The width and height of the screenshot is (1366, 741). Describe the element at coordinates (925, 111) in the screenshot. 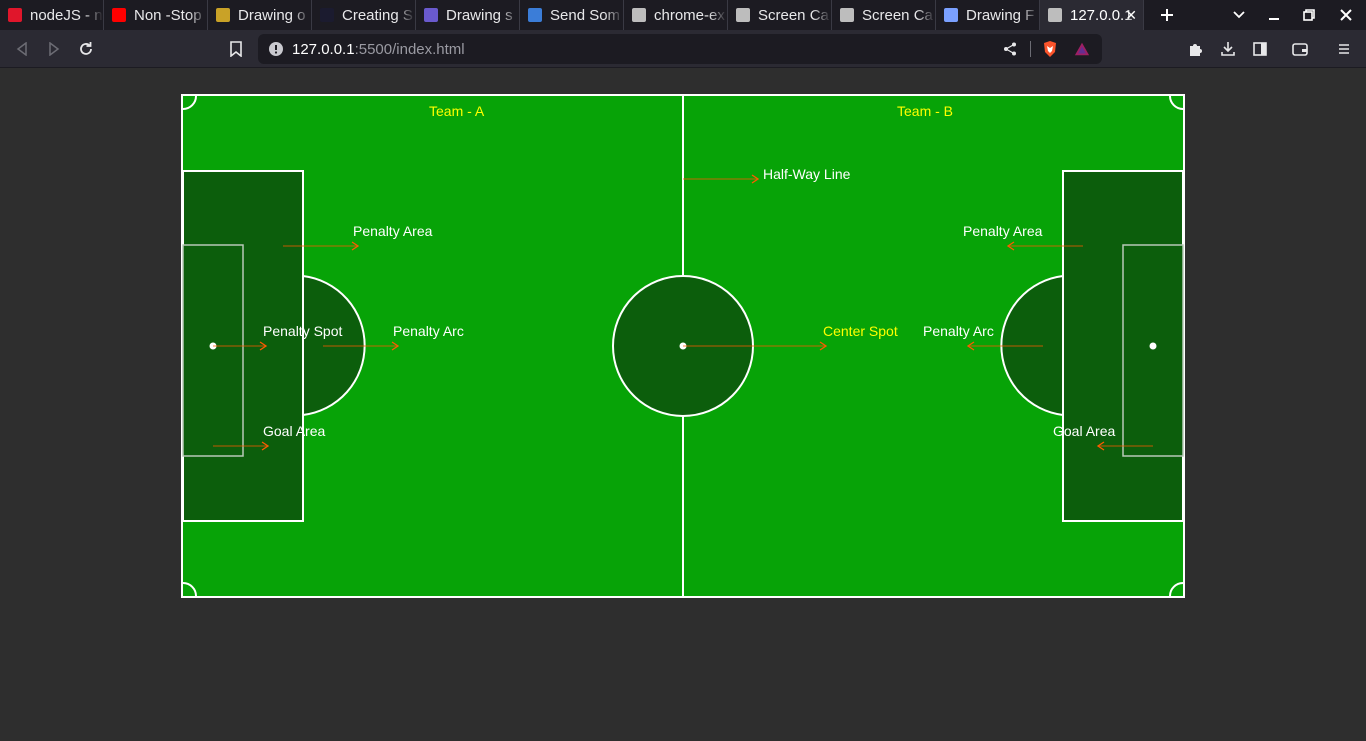

I see `team-b-label: Team - B` at that location.